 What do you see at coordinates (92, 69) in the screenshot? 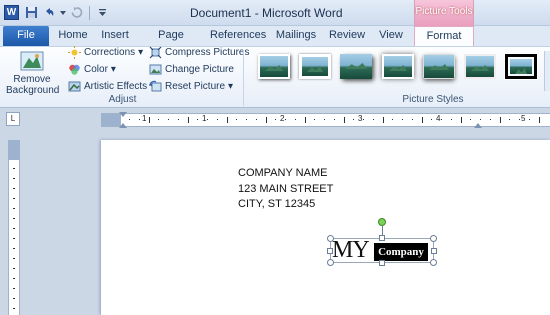
I see `color-button: Color ▾` at bounding box center [92, 69].